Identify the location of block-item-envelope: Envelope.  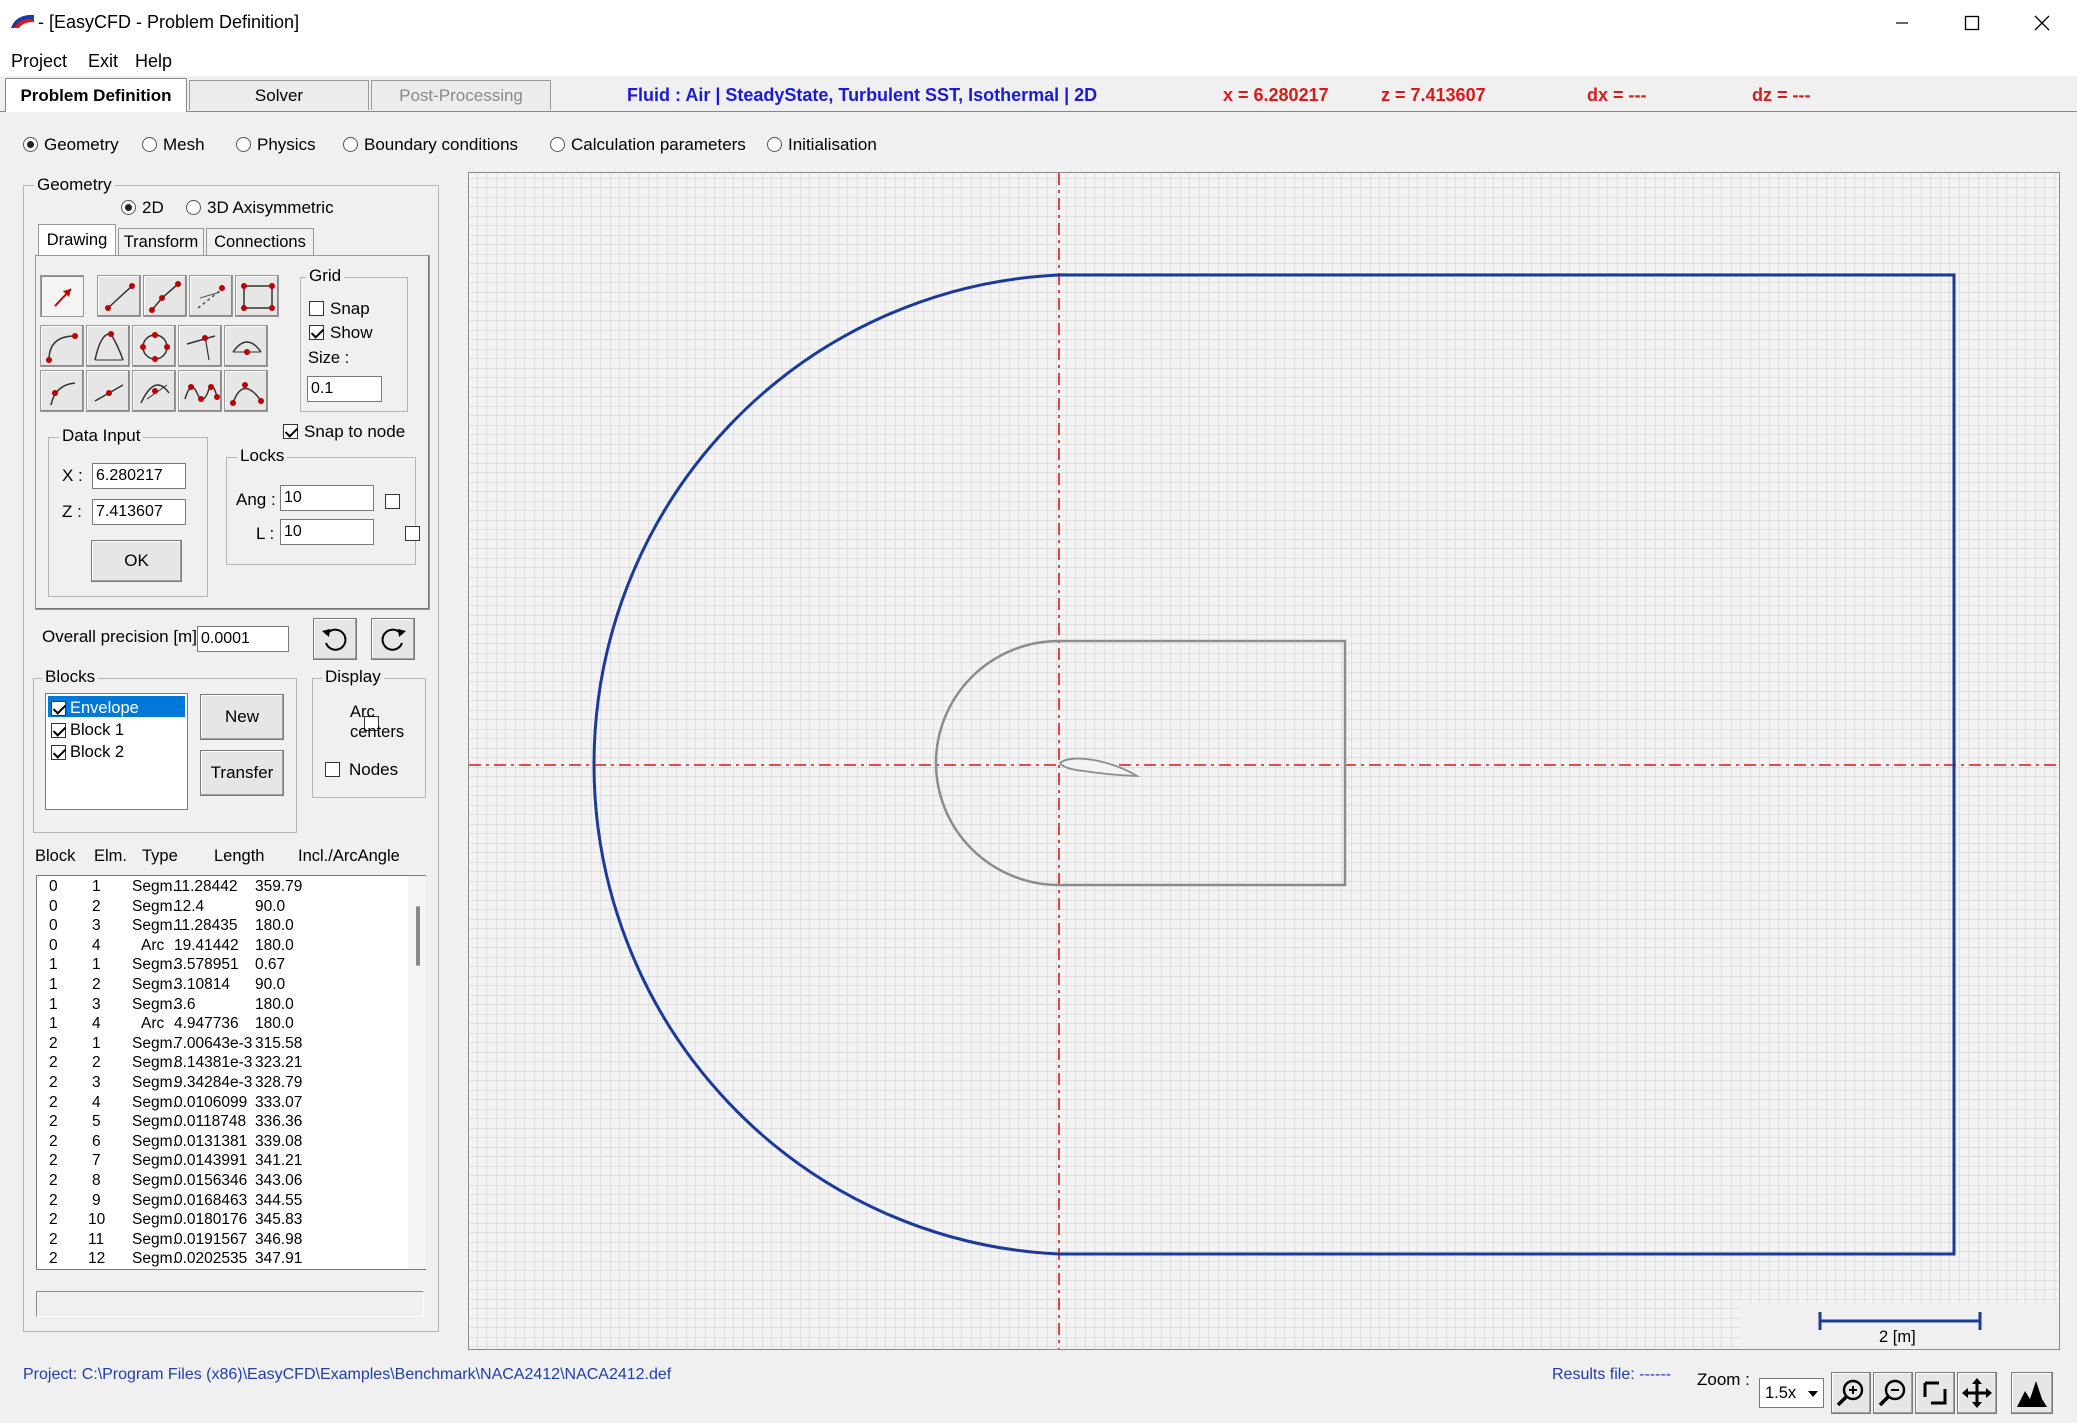
(95, 708).